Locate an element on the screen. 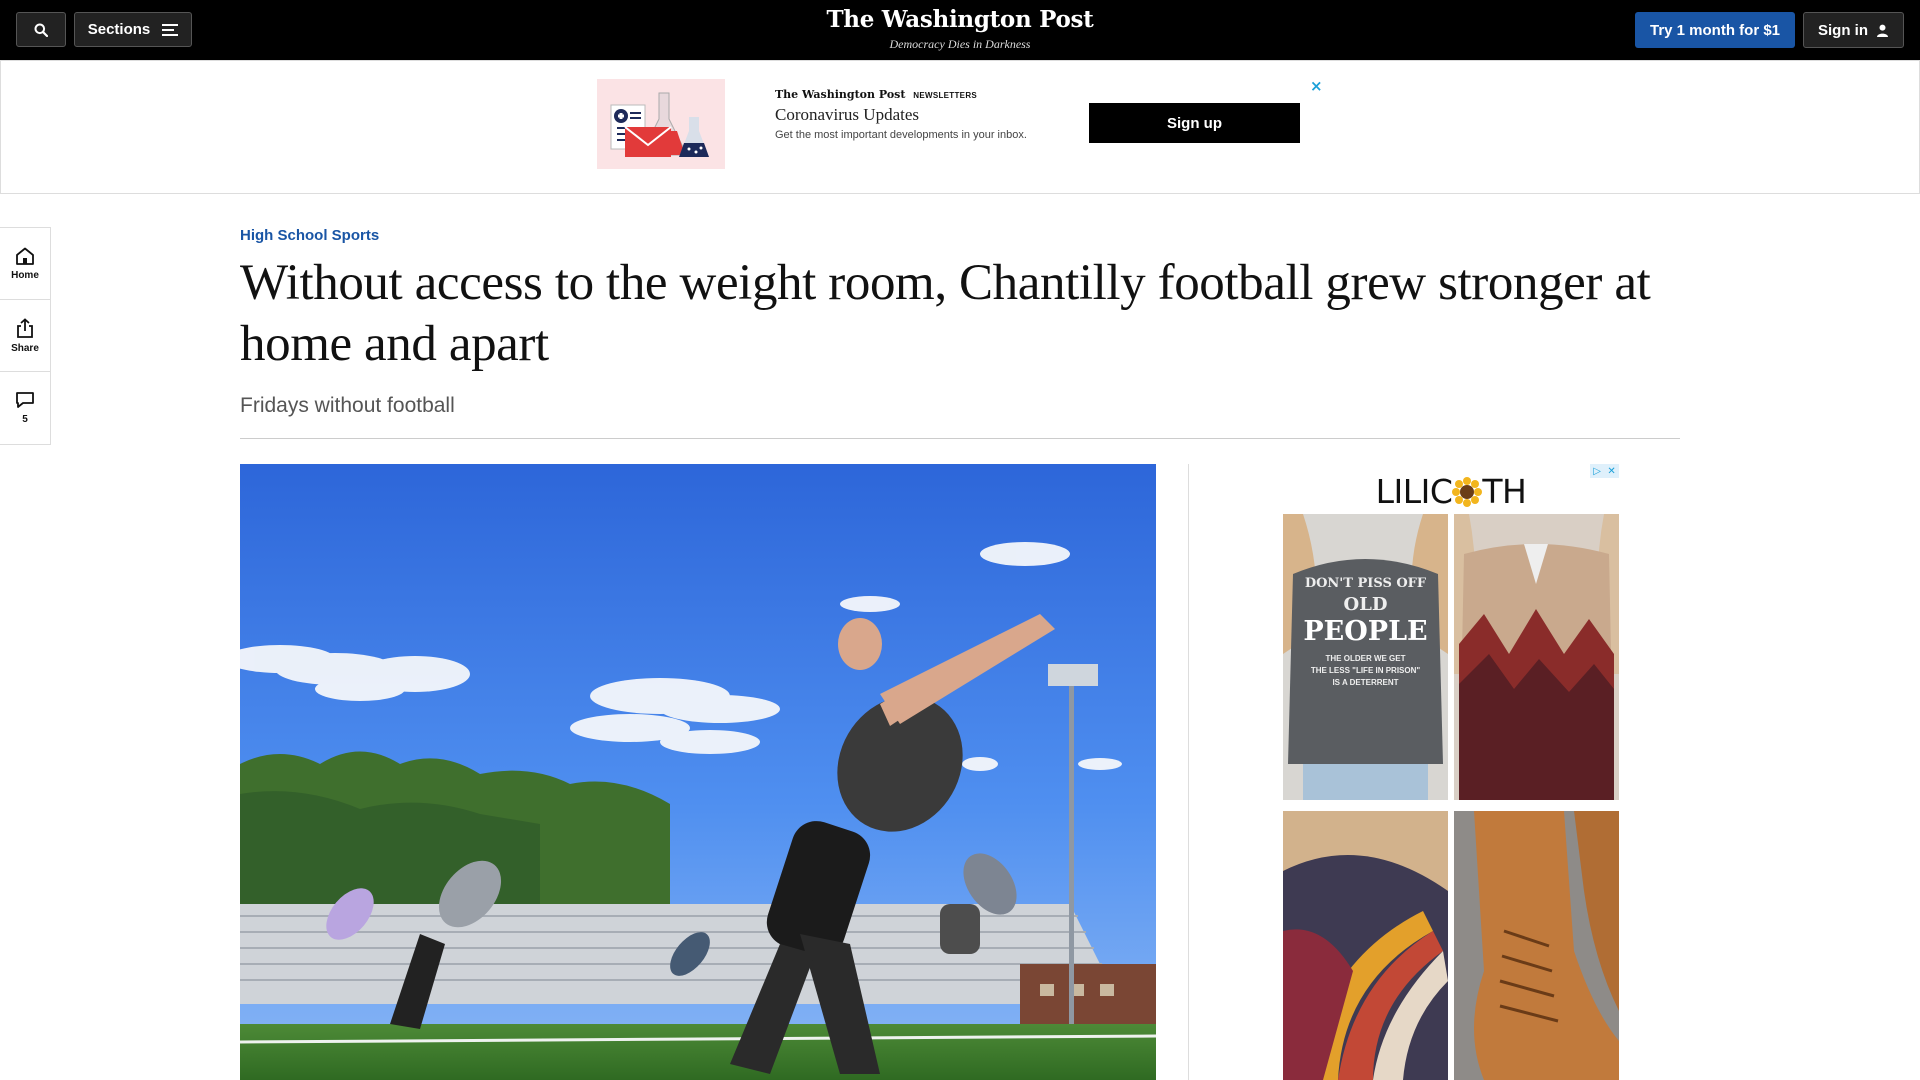 This screenshot has width=1920, height=1080. sections-label: Sections is located at coordinates (119, 29).